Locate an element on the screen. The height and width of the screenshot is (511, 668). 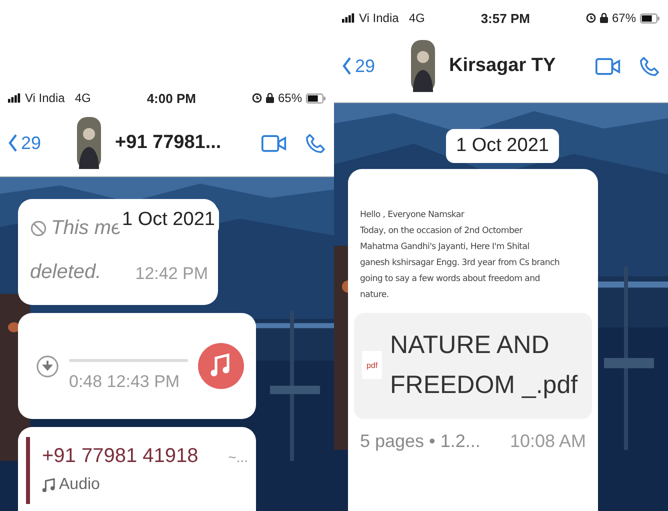
blocked-icon is located at coordinates (38, 228).